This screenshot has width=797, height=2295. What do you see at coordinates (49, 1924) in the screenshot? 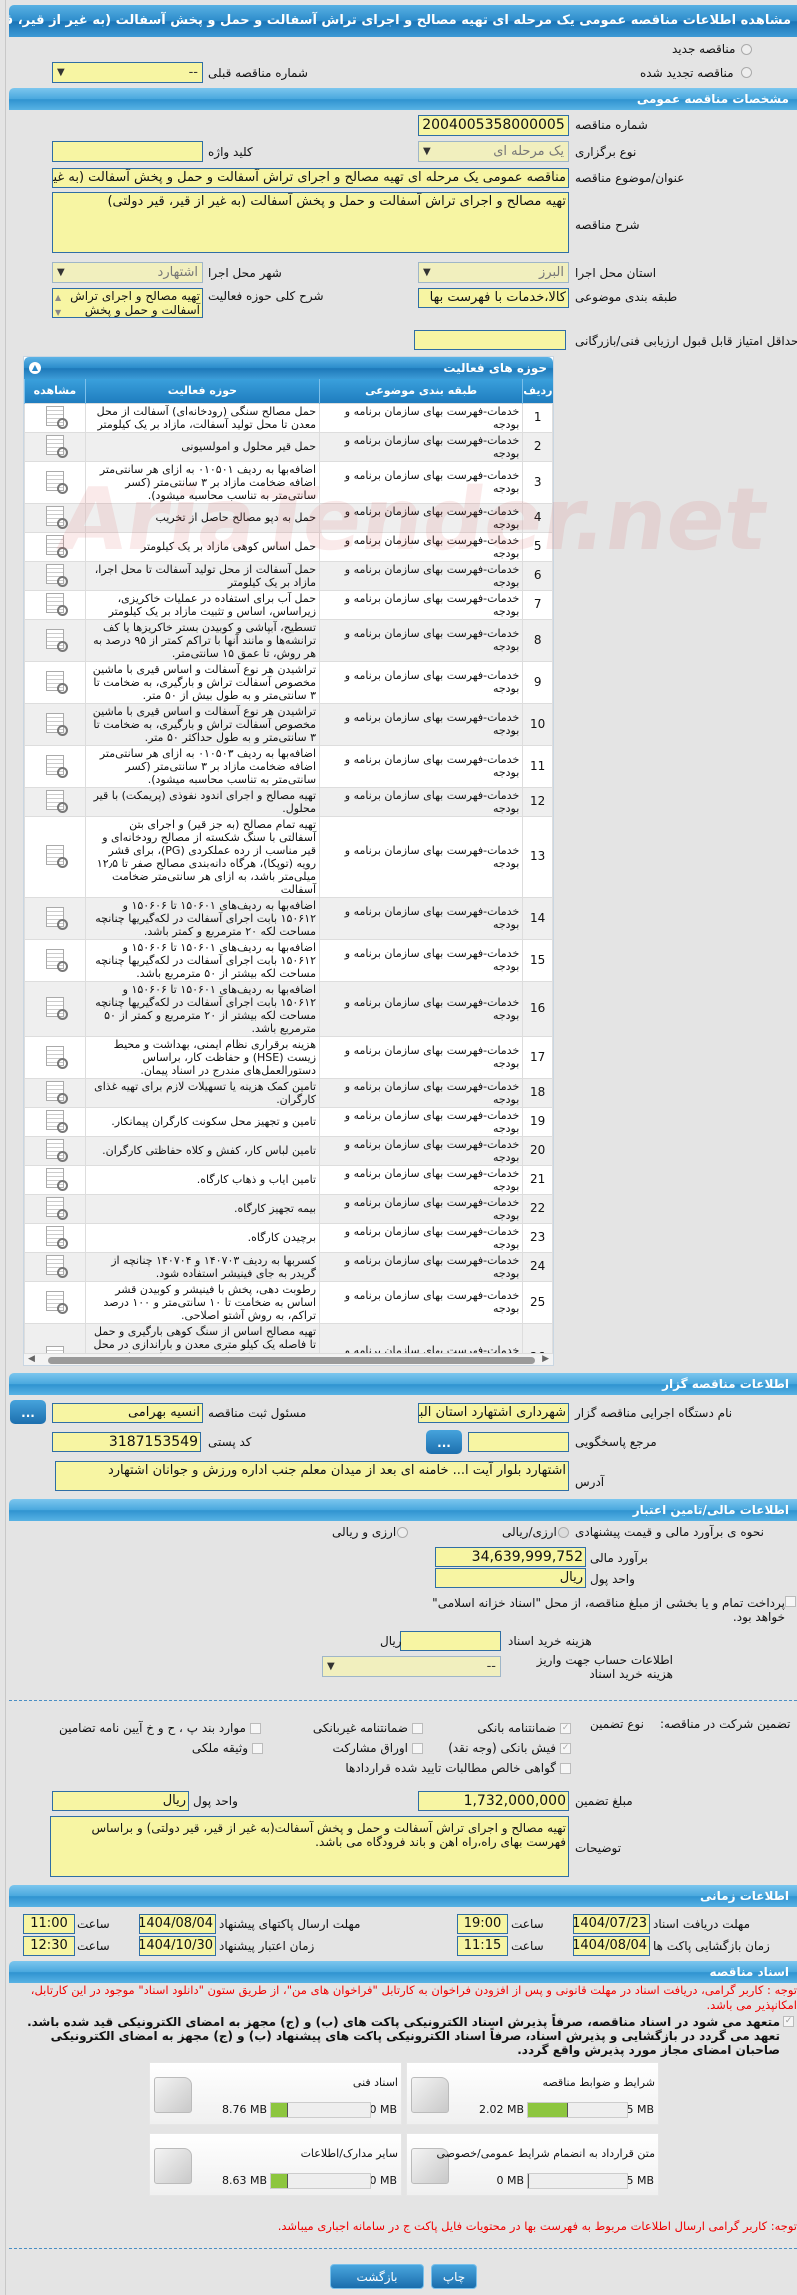
I see `submit-deadline-time: 11:00` at bounding box center [49, 1924].